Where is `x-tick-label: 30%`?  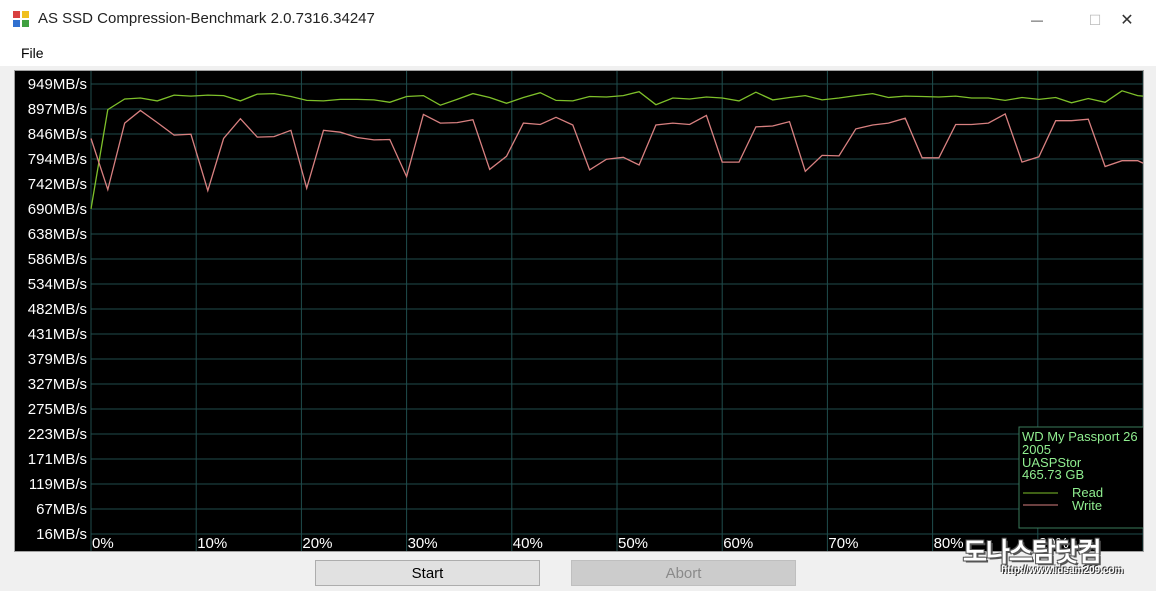 x-tick-label: 30% is located at coordinates (423, 543).